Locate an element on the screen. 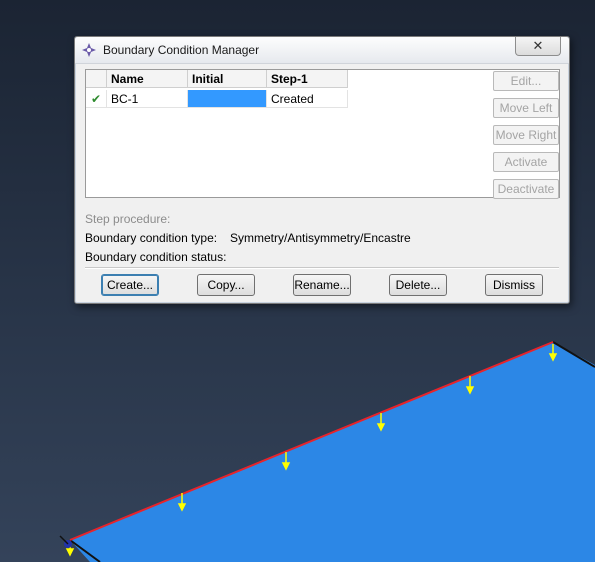 Image resolution: width=595 pixels, height=562 pixels. dialog-title: Boundary Condition Manager is located at coordinates (181, 50).